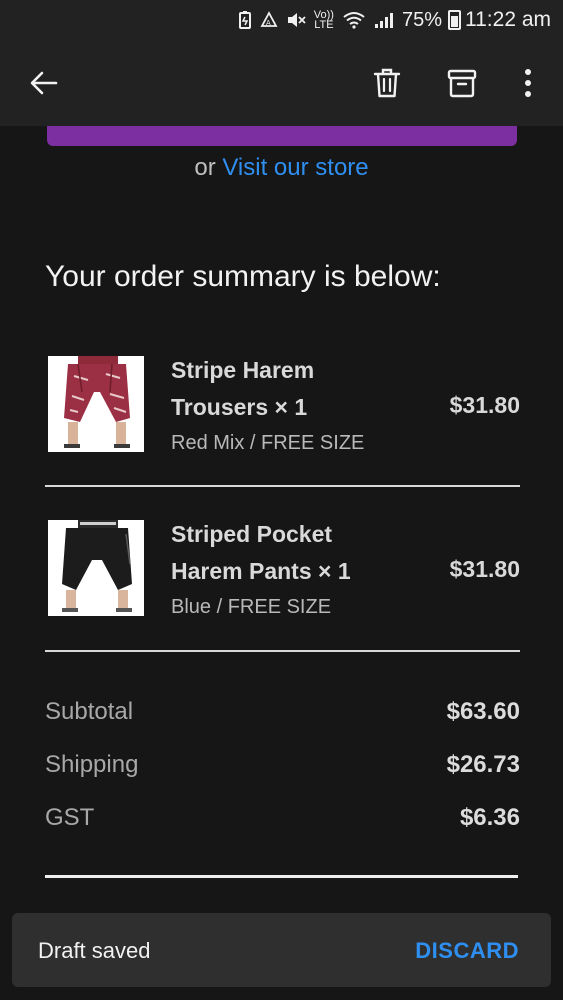 This screenshot has width=563, height=1000. I want to click on archive-icon, so click(462, 83).